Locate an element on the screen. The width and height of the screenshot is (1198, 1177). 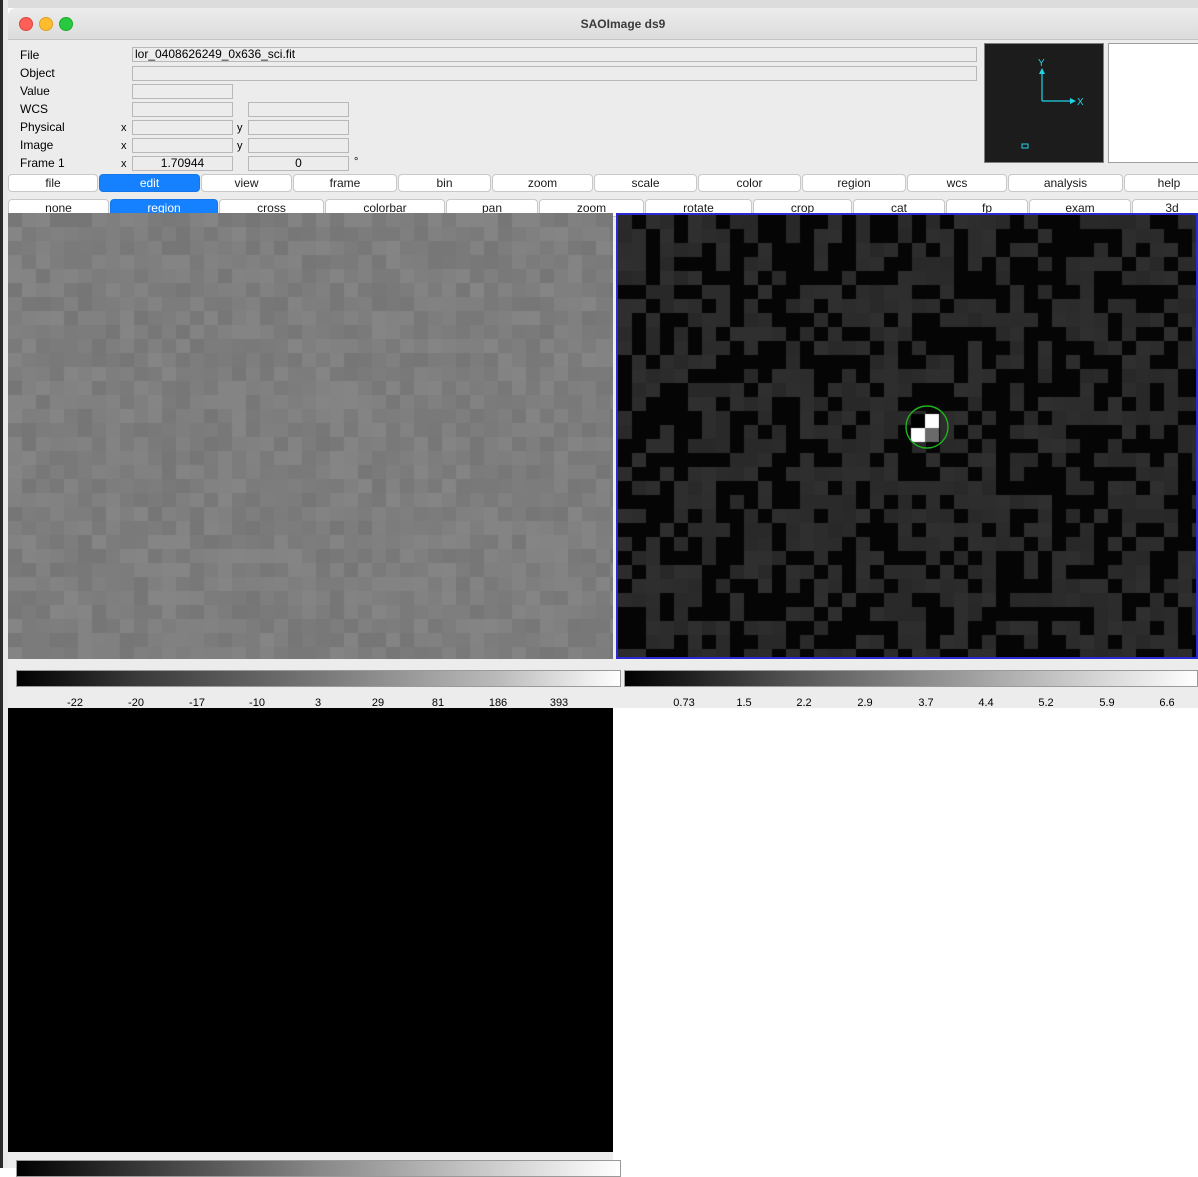
wcs-x-field is located at coordinates (182, 109).